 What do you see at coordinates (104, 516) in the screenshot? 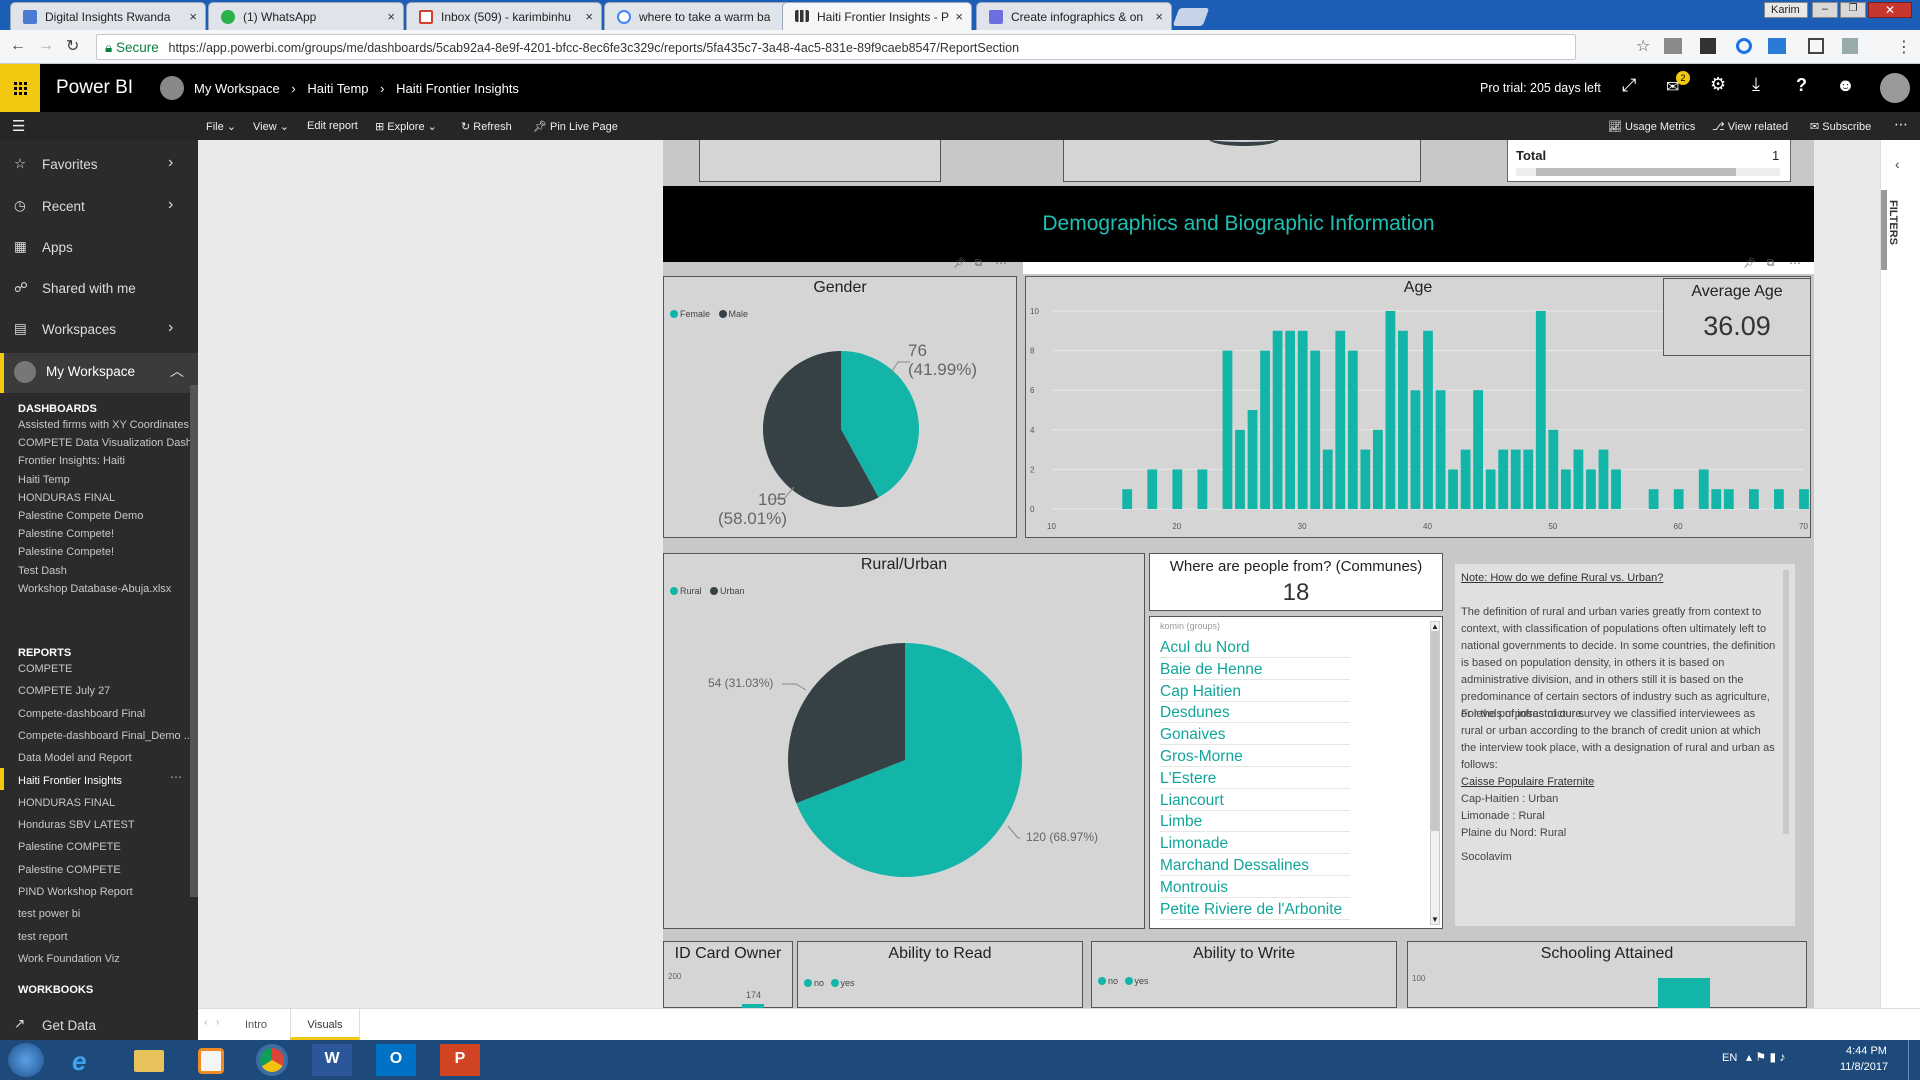
I see `dashboard-link: Palestine Compete Demo` at bounding box center [104, 516].